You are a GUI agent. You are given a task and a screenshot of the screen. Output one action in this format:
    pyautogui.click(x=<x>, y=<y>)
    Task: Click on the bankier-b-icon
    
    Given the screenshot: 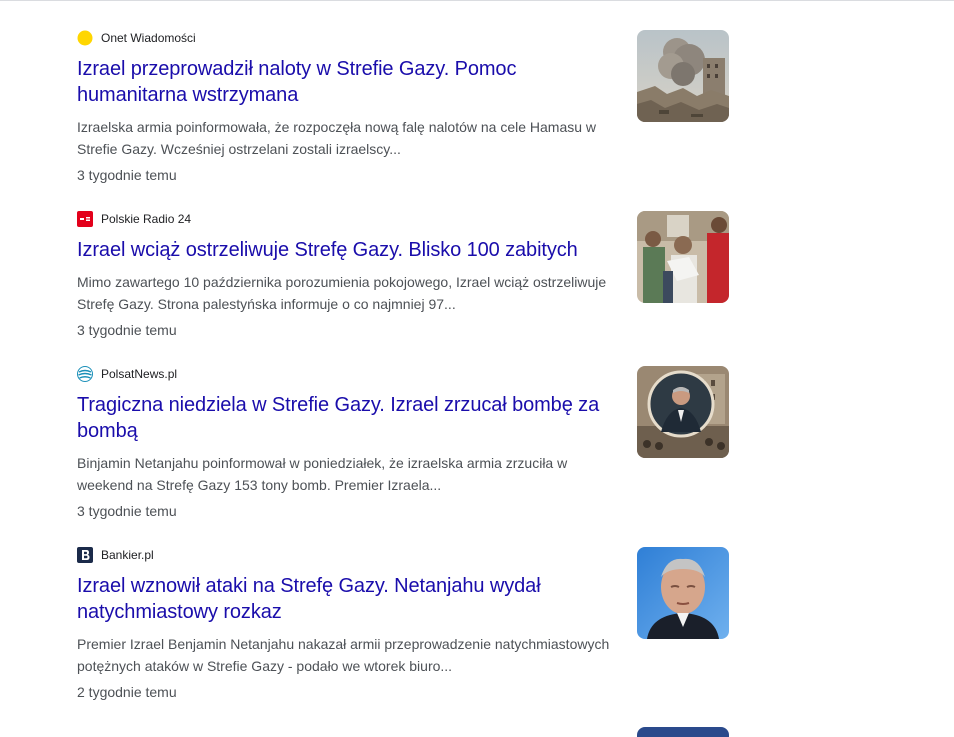 What is the action you would take?
    pyautogui.click(x=85, y=555)
    